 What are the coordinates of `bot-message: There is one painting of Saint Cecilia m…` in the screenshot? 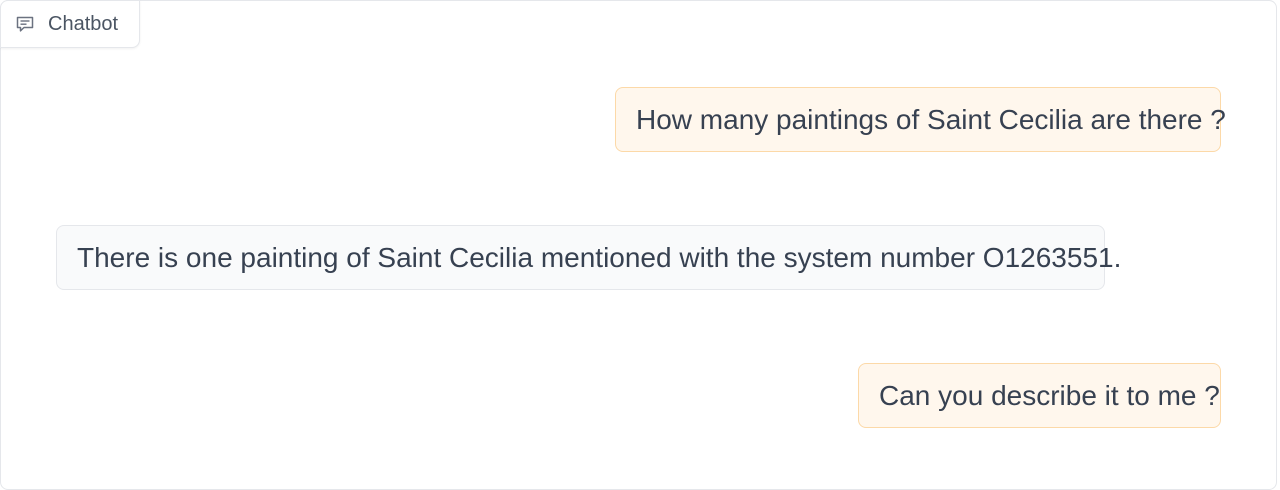 It's located at (588, 257).